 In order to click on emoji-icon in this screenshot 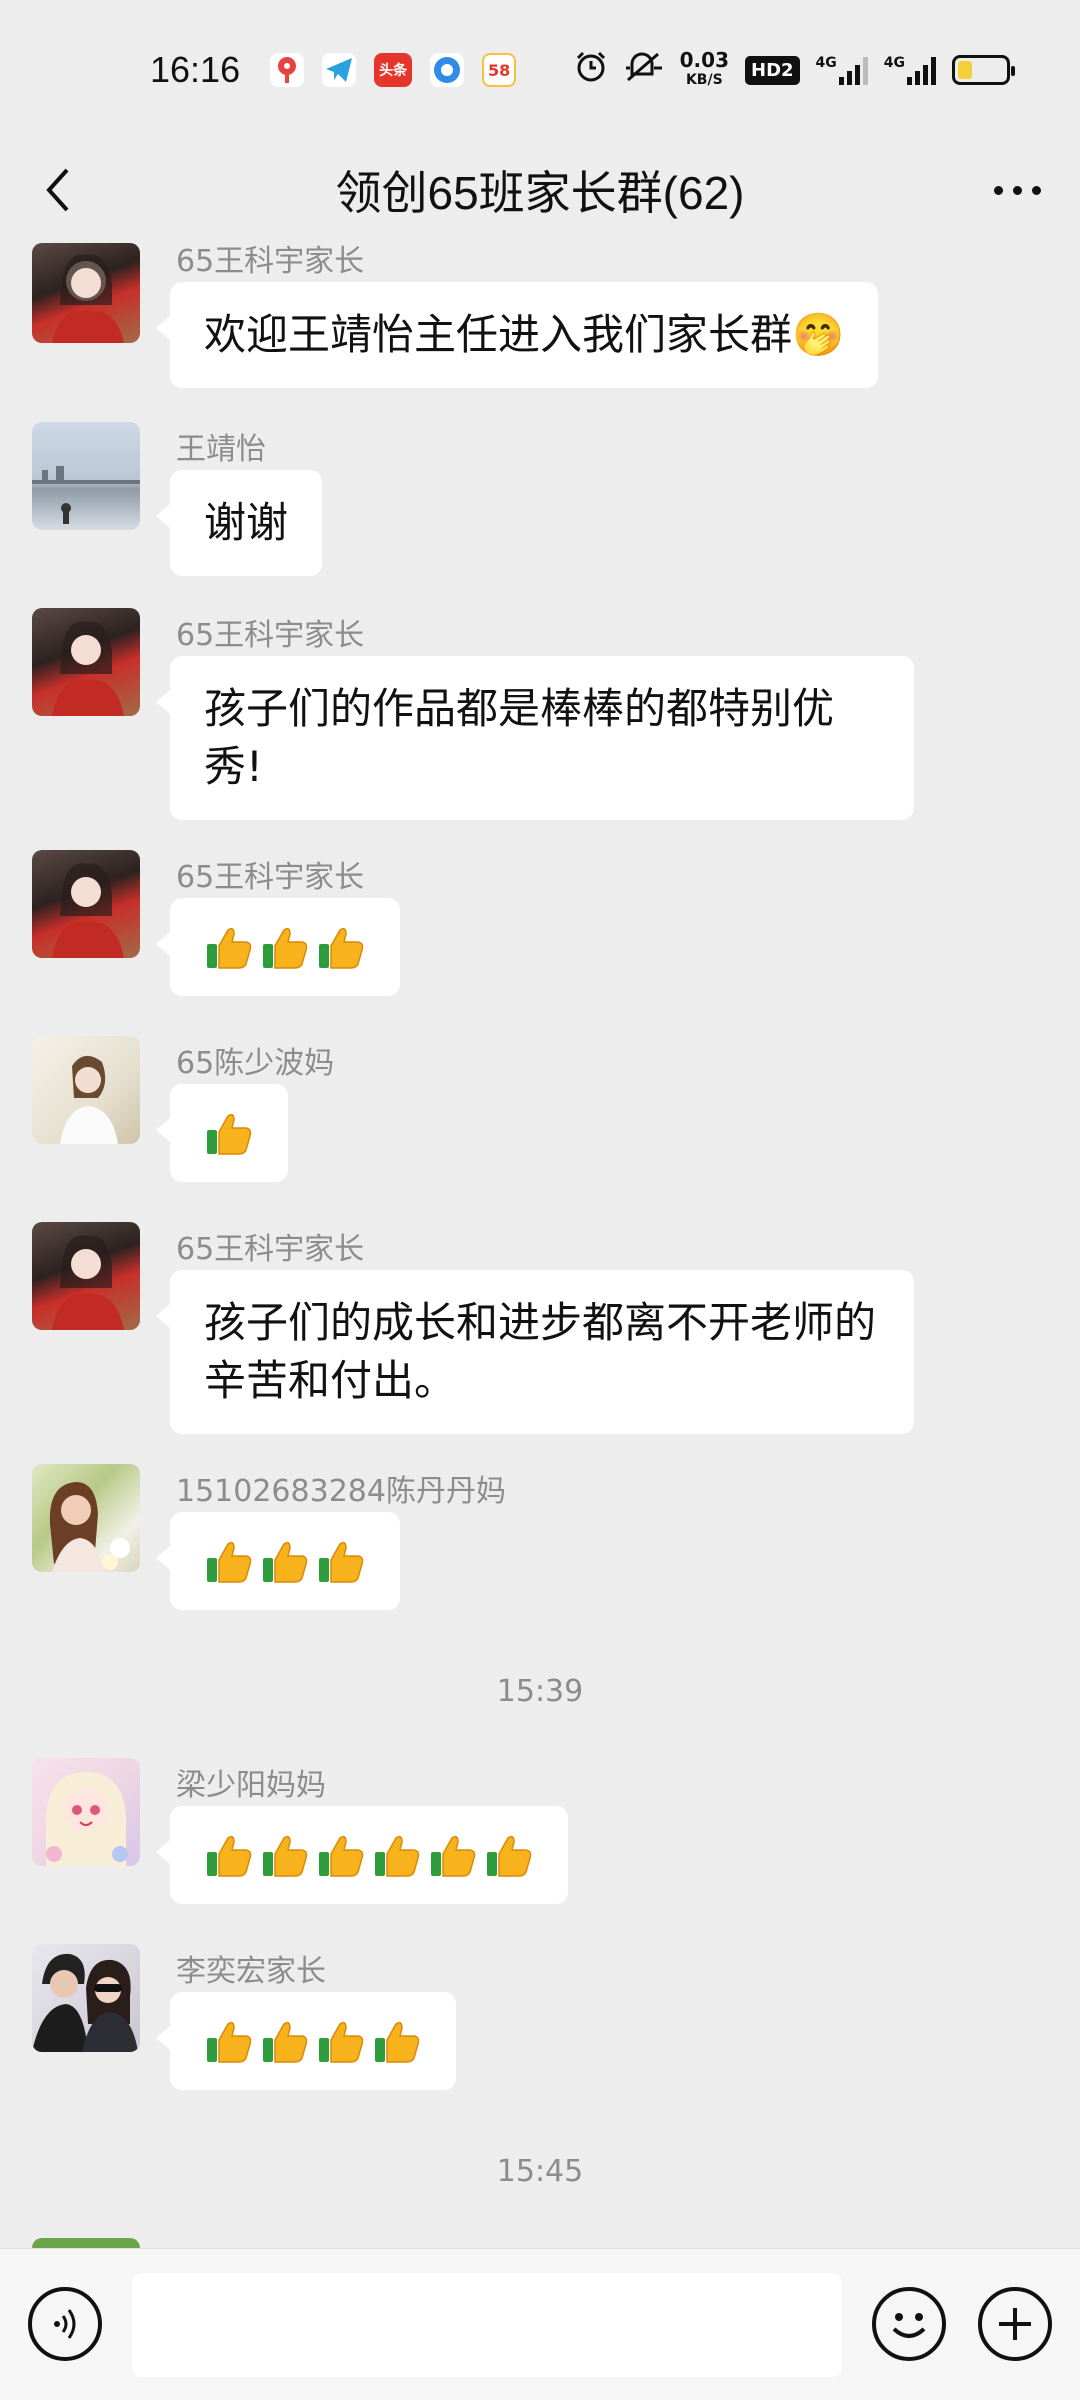, I will do `click(909, 2325)`.